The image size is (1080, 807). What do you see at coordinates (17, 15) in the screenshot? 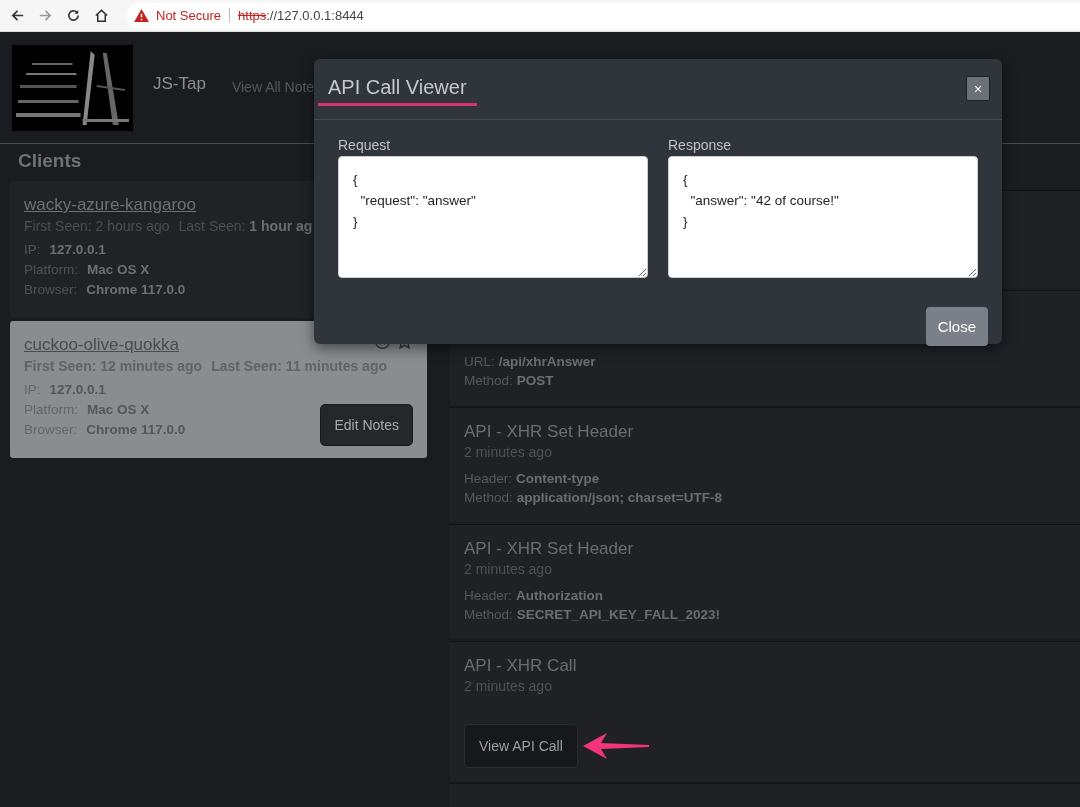
I see `back-icon` at bounding box center [17, 15].